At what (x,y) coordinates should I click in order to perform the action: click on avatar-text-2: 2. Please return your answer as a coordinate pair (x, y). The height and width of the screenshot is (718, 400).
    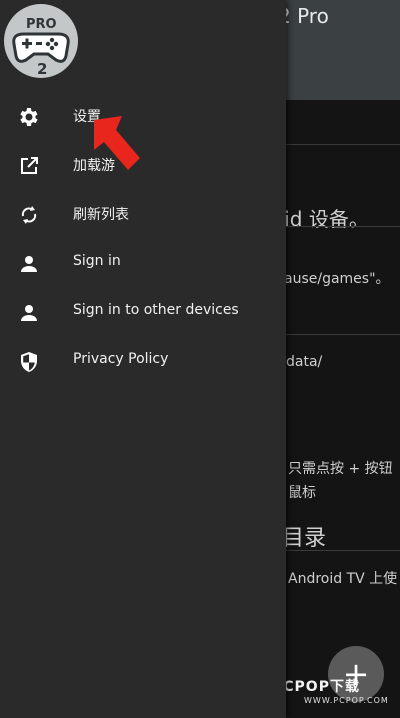
    Looking at the image, I should click on (42, 69).